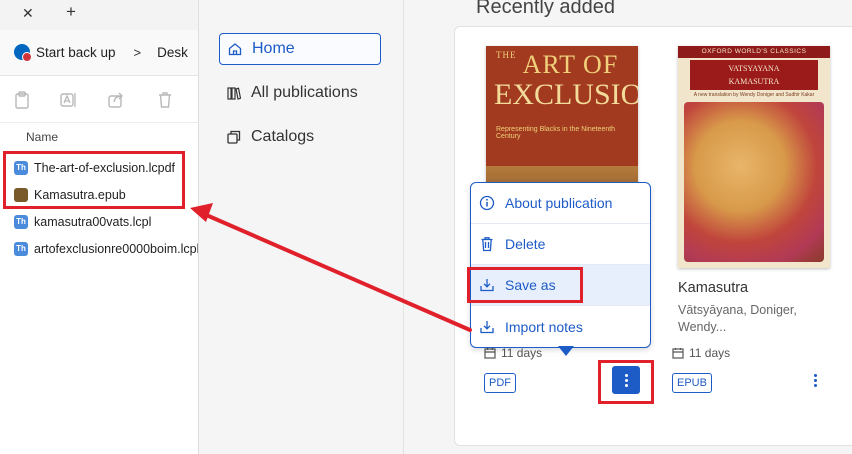  What do you see at coordinates (76, 52) in the screenshot?
I see `breadcrumb-root: Start back up` at bounding box center [76, 52].